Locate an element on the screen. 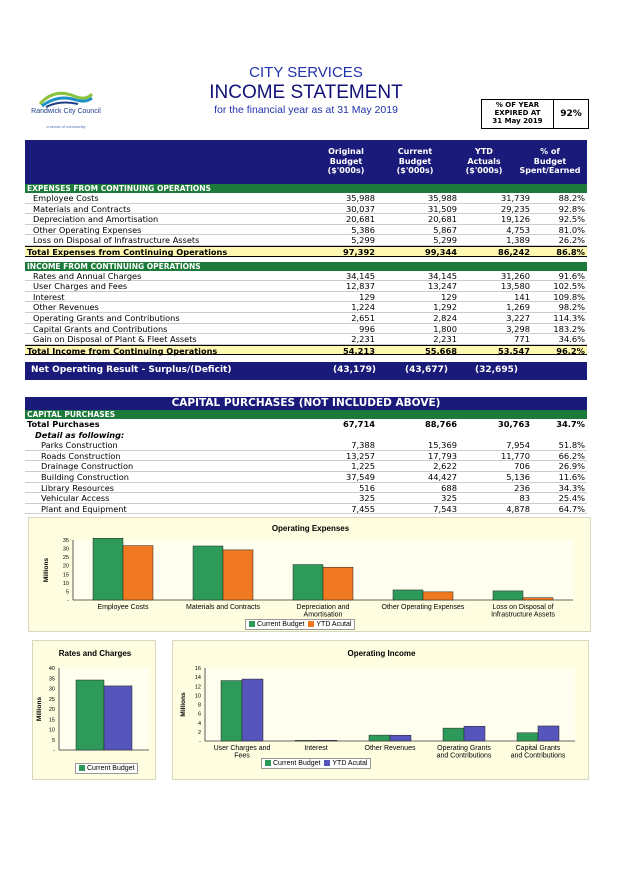  col-ytd-actuals: YTD Actuals ($'000s) is located at coordinates (484, 161).